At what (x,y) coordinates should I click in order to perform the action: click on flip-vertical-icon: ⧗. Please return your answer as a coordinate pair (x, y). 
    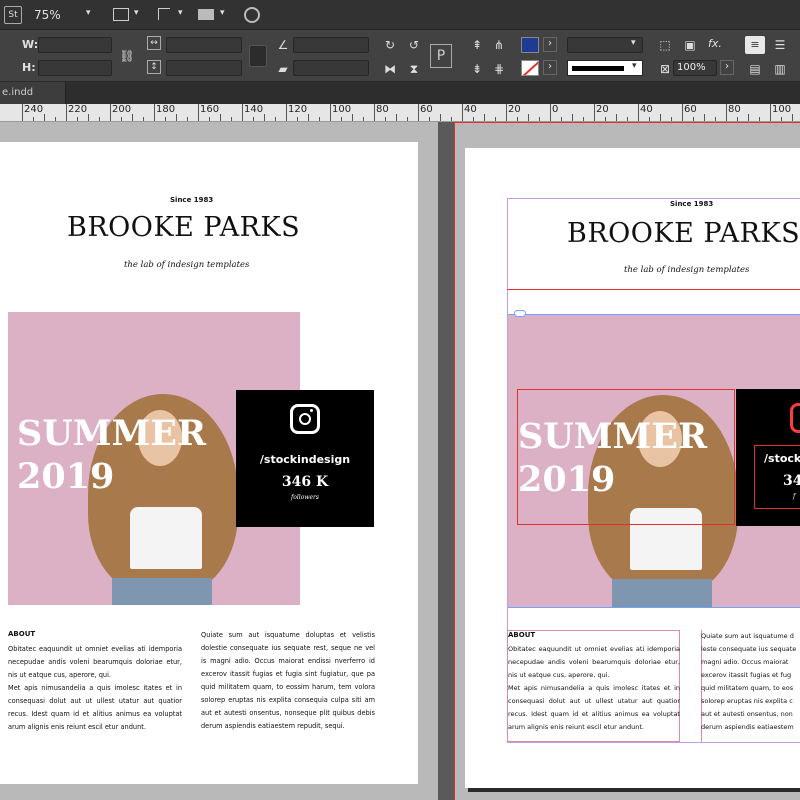
    Looking at the image, I should click on (414, 69).